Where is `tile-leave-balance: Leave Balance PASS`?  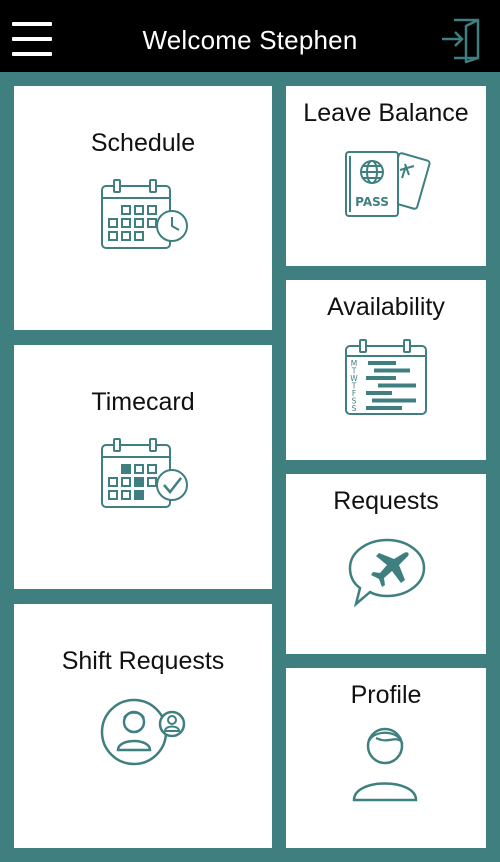
tile-leave-balance: Leave Balance PASS is located at coordinates (386, 176).